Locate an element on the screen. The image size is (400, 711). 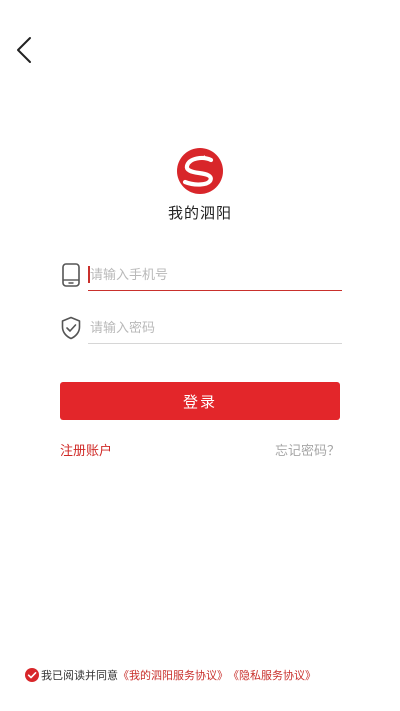
app-logo is located at coordinates (200, 171).